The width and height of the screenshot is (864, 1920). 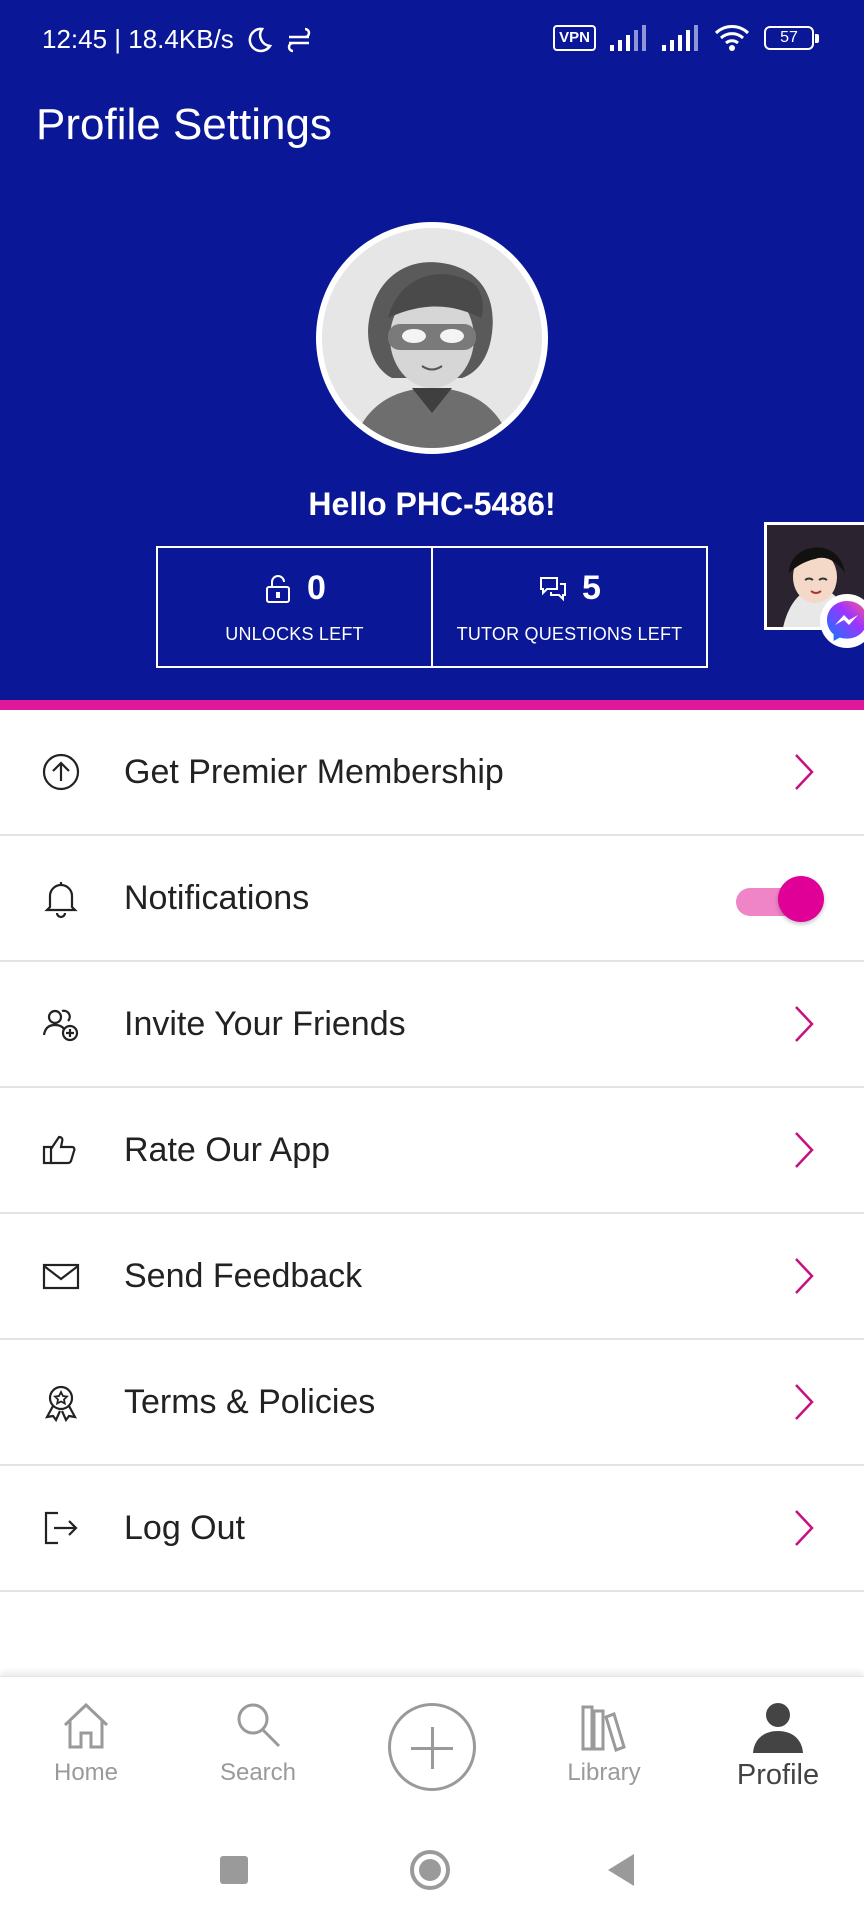 I want to click on add-button, so click(x=432, y=1747).